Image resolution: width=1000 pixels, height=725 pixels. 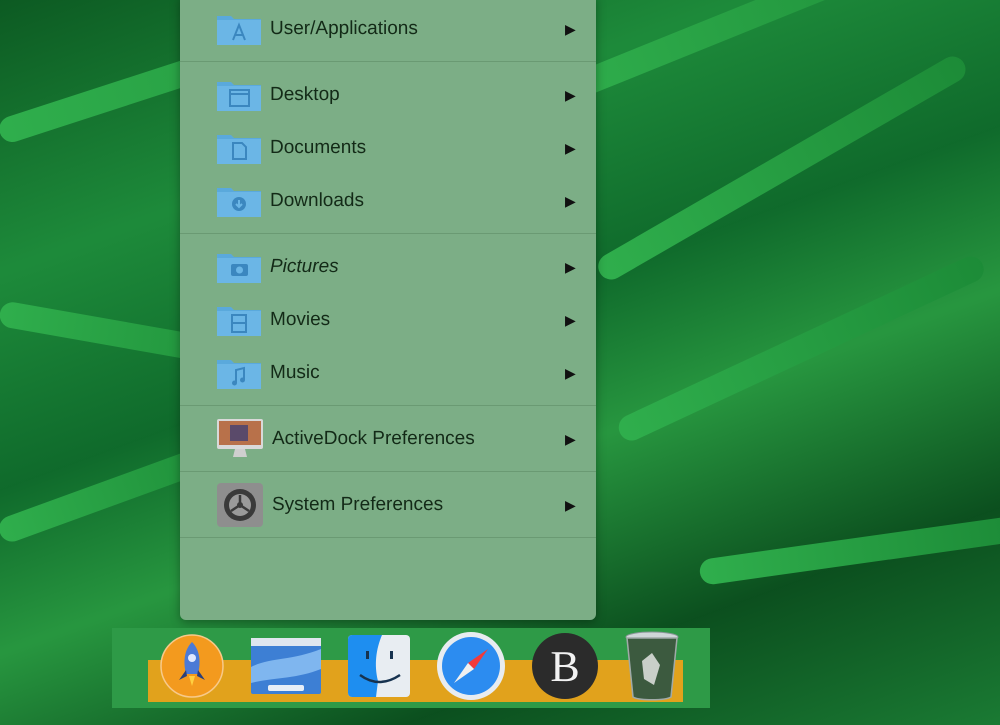 I want to click on menu-item: System Preferences ▶, so click(x=388, y=504).